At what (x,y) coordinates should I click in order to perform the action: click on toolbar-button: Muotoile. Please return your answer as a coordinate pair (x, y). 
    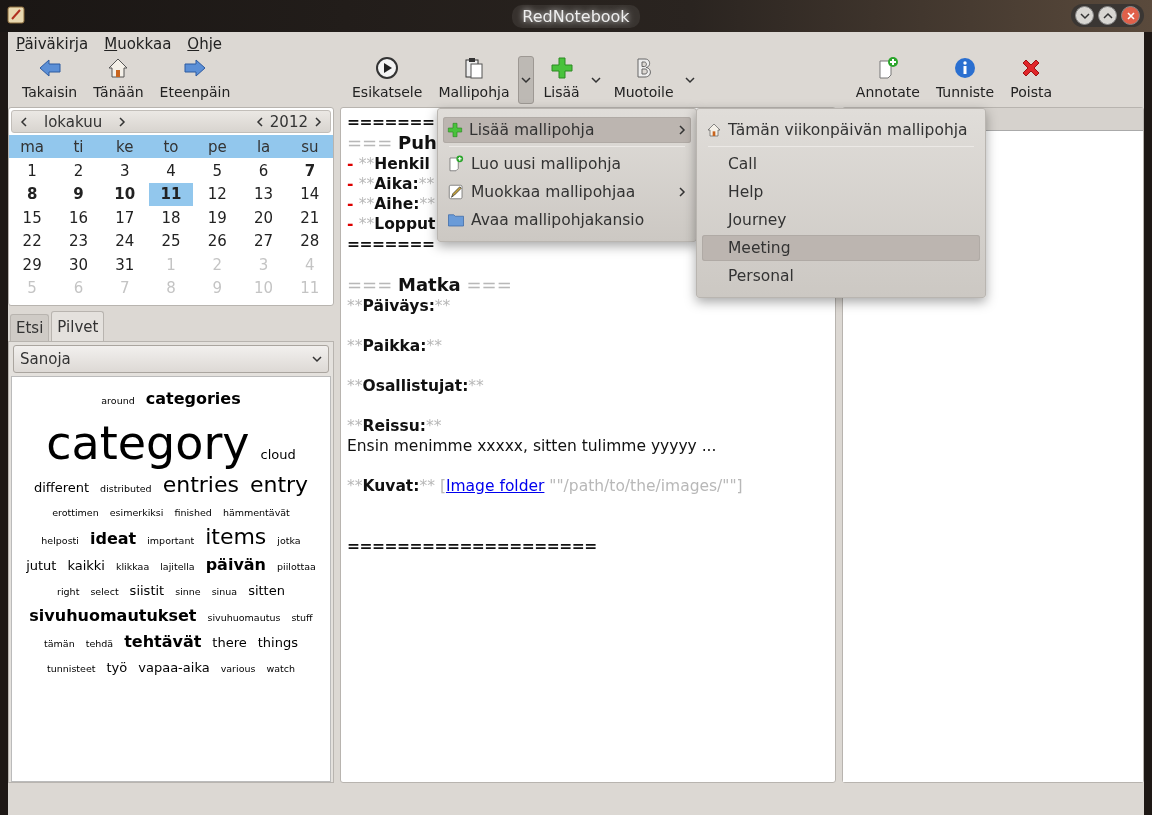
    Looking at the image, I should click on (643, 80).